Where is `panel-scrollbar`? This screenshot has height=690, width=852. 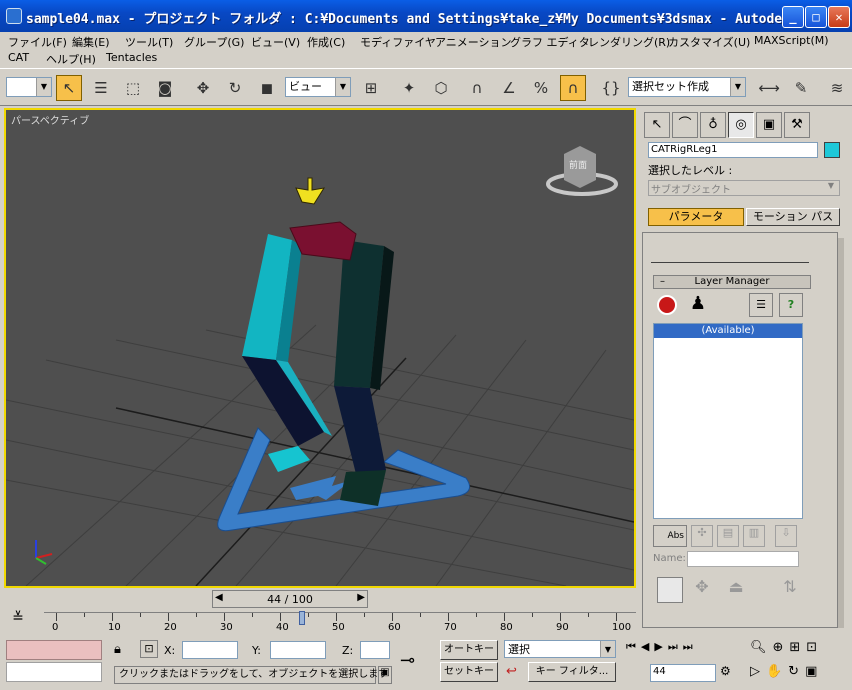
panel-scrollbar is located at coordinates (841, 433).